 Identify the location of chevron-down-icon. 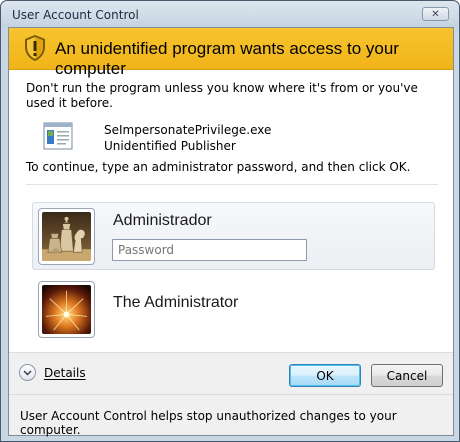
(27, 372).